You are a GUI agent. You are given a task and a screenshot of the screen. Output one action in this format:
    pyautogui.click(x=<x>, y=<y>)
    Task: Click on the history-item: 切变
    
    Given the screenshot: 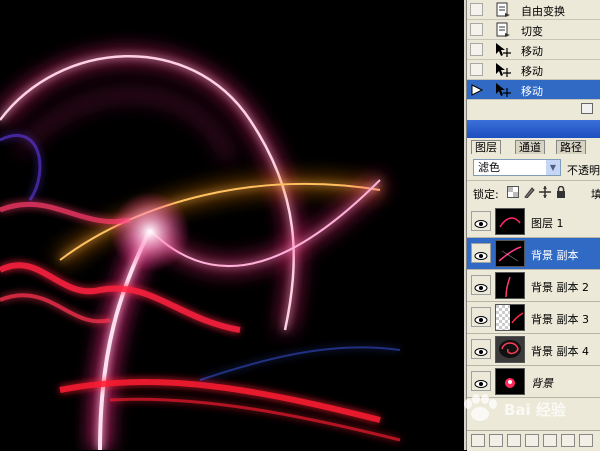 What is the action you would take?
    pyautogui.click(x=533, y=30)
    